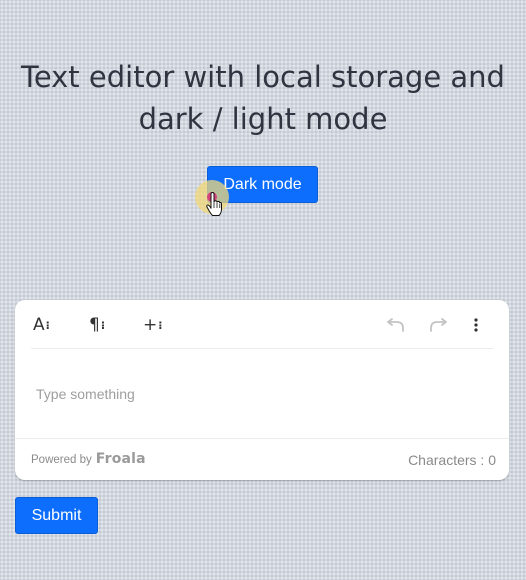  I want to click on paragraph-icon: ¶, so click(94, 325).